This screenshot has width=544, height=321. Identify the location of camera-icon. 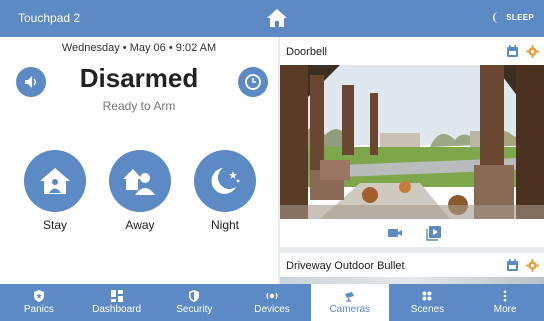
(350, 296).